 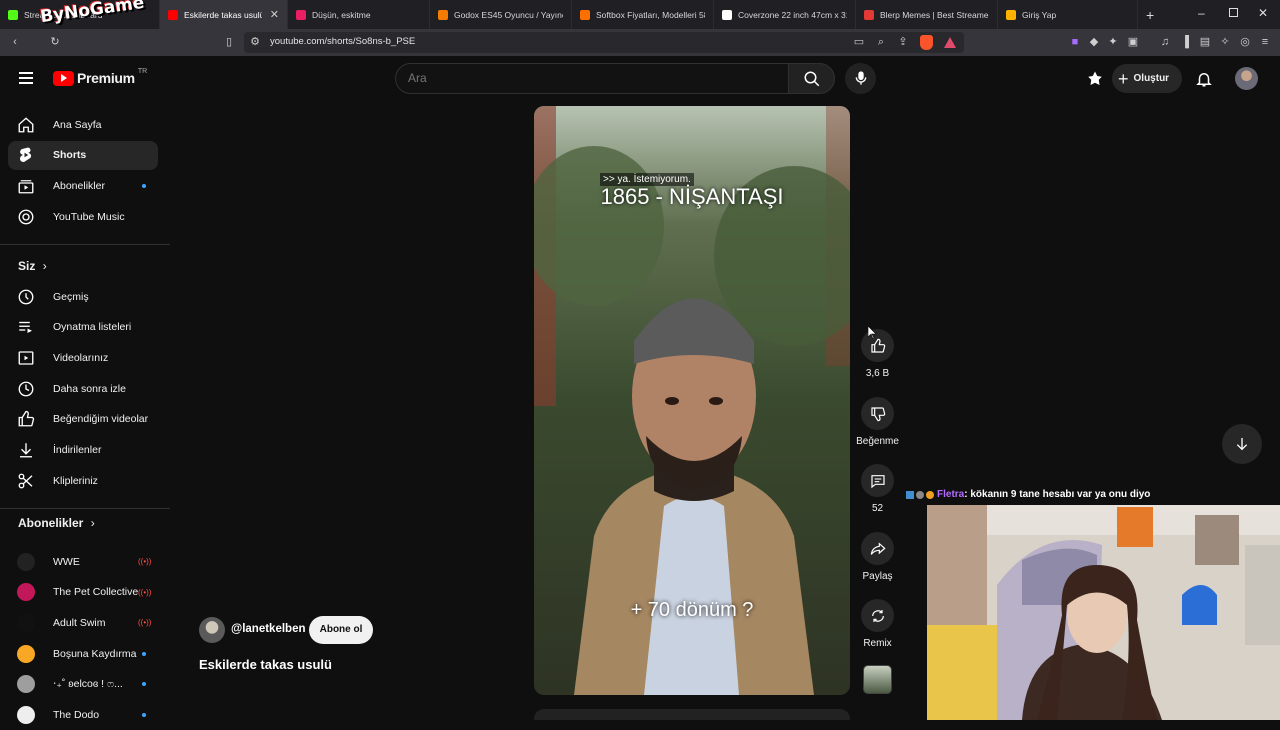 I want to click on browser-tab: Coverzone 22 inch 47cm x 31c, so click(x=785, y=14).